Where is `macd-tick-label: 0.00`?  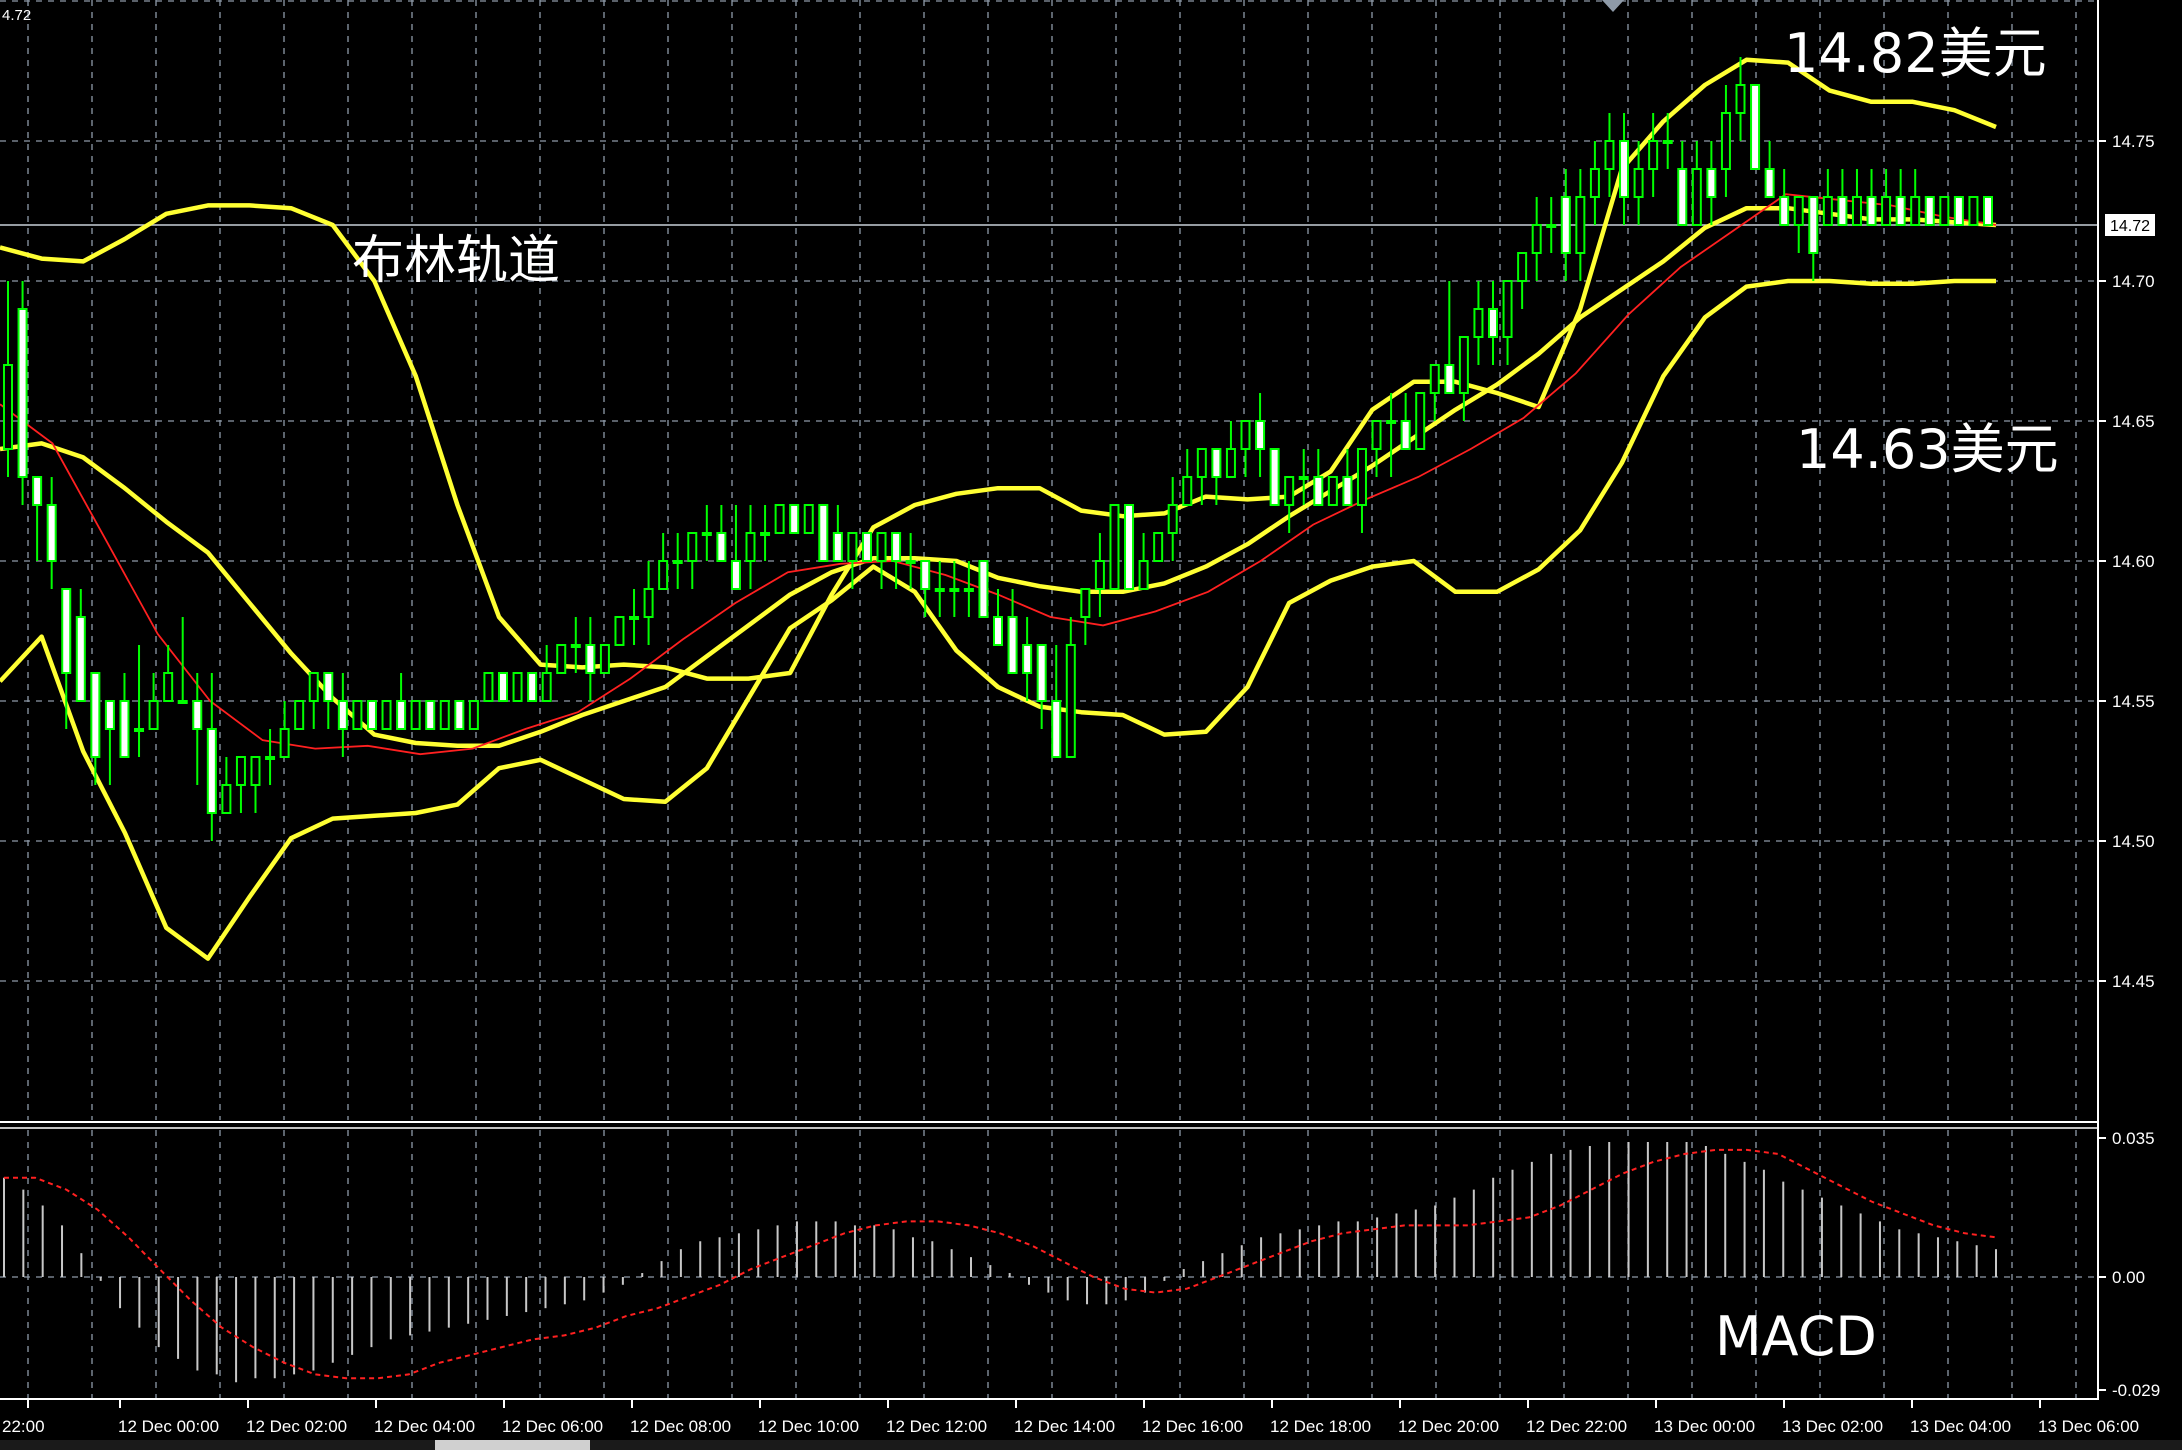
macd-tick-label: 0.00 is located at coordinates (2128, 1277).